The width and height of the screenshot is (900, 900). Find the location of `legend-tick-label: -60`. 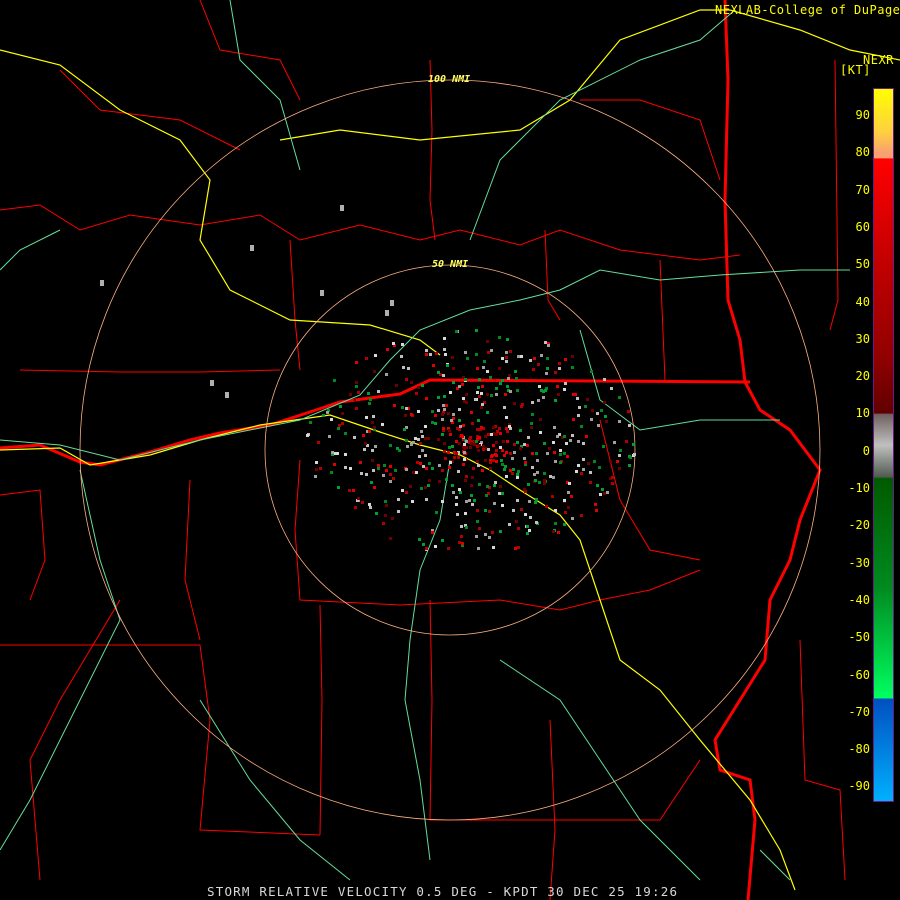

legend-tick-label: -60 is located at coordinates (859, 674).